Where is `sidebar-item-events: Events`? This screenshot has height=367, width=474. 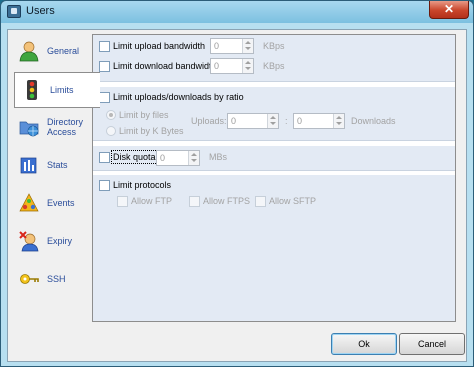
sidebar-item-events: Events is located at coordinates (55, 204).